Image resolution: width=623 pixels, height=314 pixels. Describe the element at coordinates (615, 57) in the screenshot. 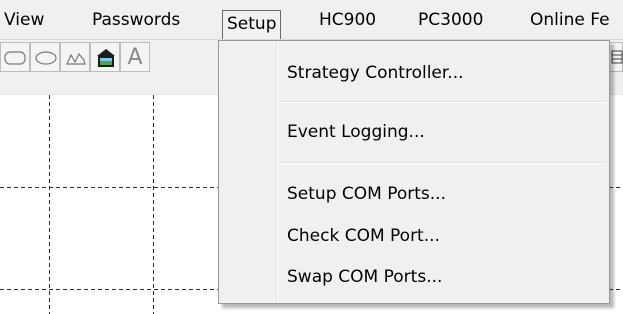

I see `grid-tool-icon` at that location.